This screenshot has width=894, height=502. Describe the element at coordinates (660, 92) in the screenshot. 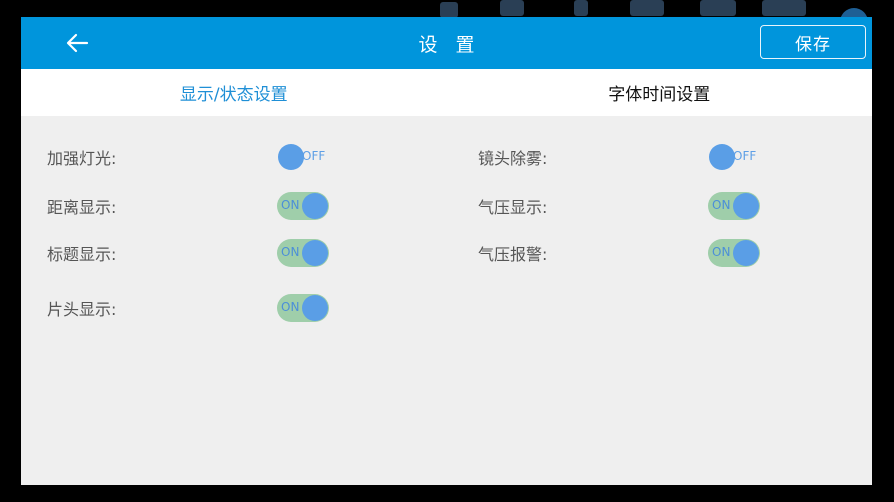

I see `tab-font-time: 字体时间设置` at that location.